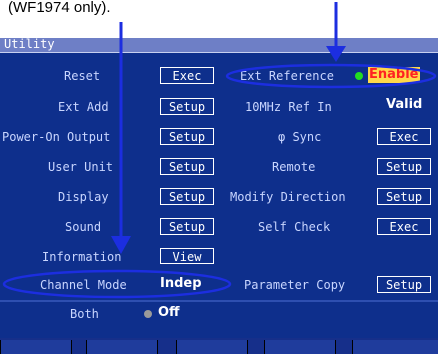  What do you see at coordinates (117, 284) in the screenshot?
I see `channel-mode-highlight-ellipse` at bounding box center [117, 284].